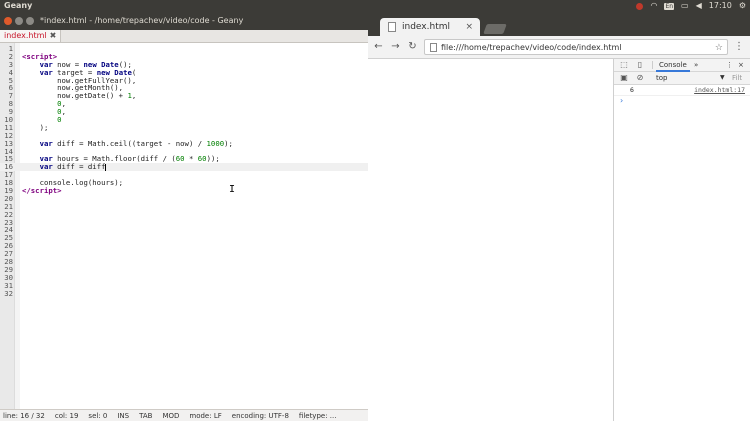 The image size is (750, 421). Describe the element at coordinates (669, 6) in the screenshot. I see `keyboard-layout-indicator: En` at that location.